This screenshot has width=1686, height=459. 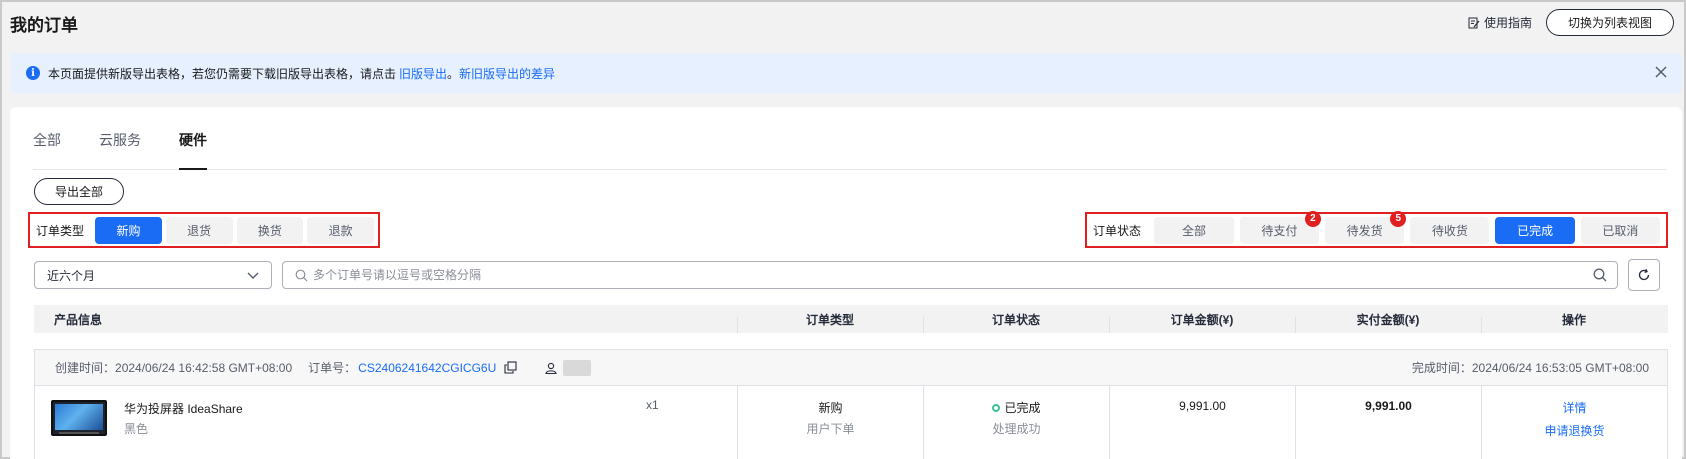 What do you see at coordinates (1610, 22) in the screenshot?
I see `switch-to-list-view-button: 切换为列表视图` at bounding box center [1610, 22].